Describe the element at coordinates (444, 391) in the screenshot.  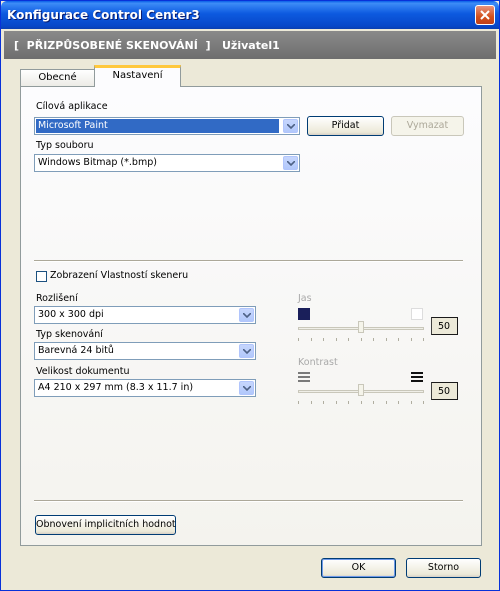
I see `contrast-value: 50` at that location.